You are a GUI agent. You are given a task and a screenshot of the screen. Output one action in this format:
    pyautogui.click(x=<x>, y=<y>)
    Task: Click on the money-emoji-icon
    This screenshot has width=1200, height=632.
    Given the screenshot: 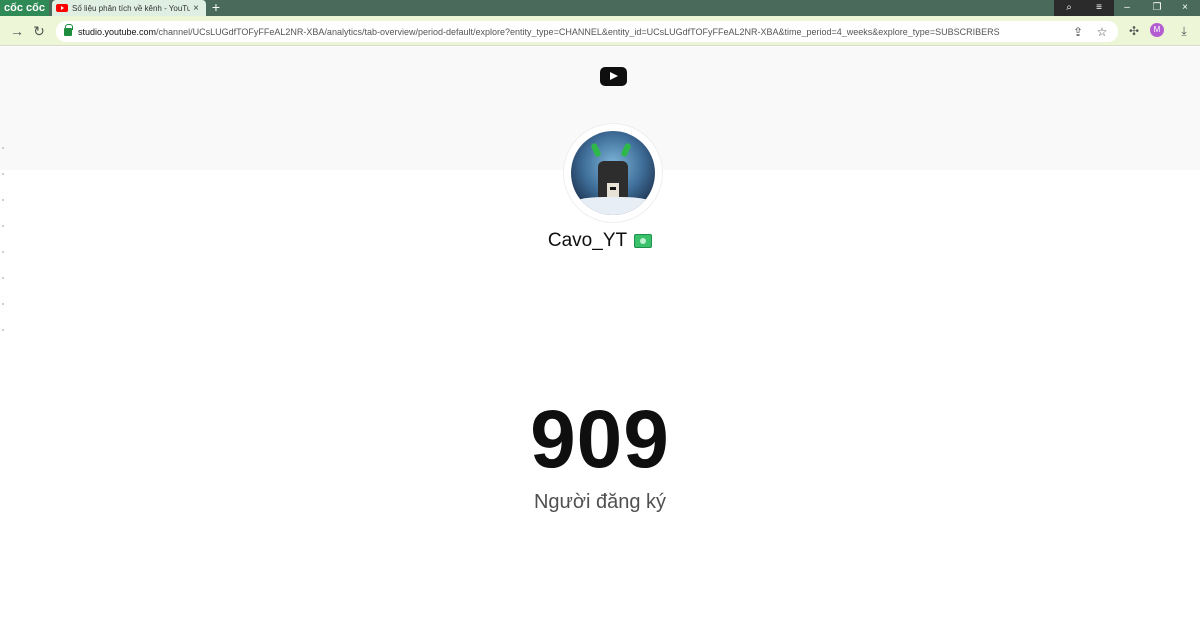 What is the action you would take?
    pyautogui.click(x=643, y=241)
    